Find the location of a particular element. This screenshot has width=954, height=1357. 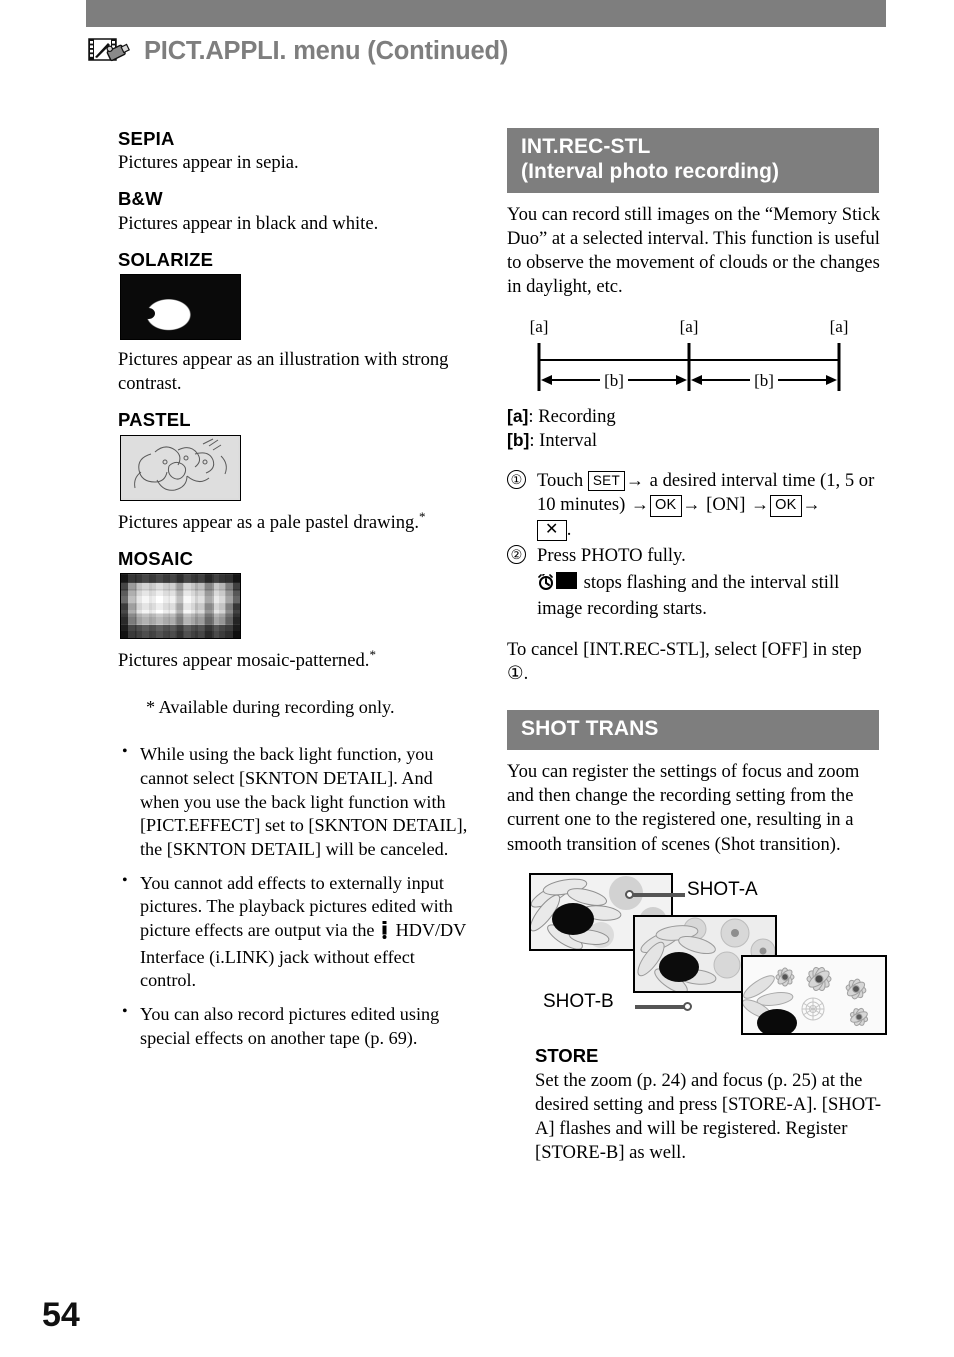

step-1-text-1: Touch is located at coordinates (562, 480).